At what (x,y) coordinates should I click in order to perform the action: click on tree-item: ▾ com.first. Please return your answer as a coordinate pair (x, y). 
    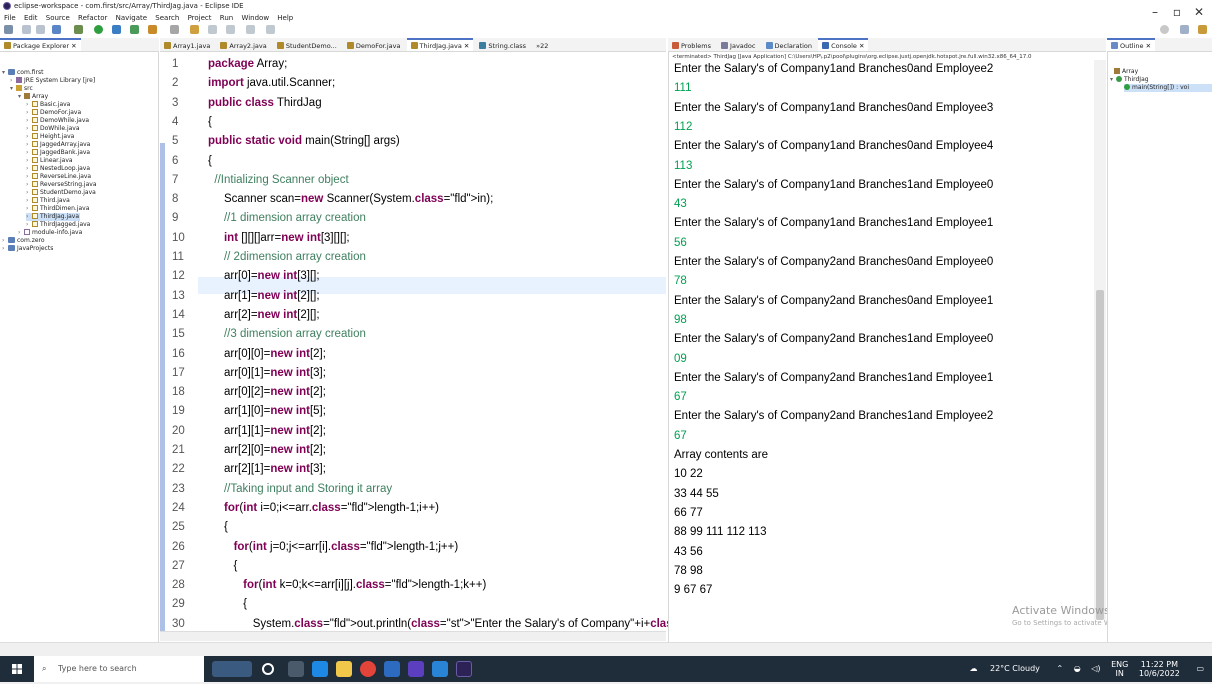
    Looking at the image, I should click on (22, 73).